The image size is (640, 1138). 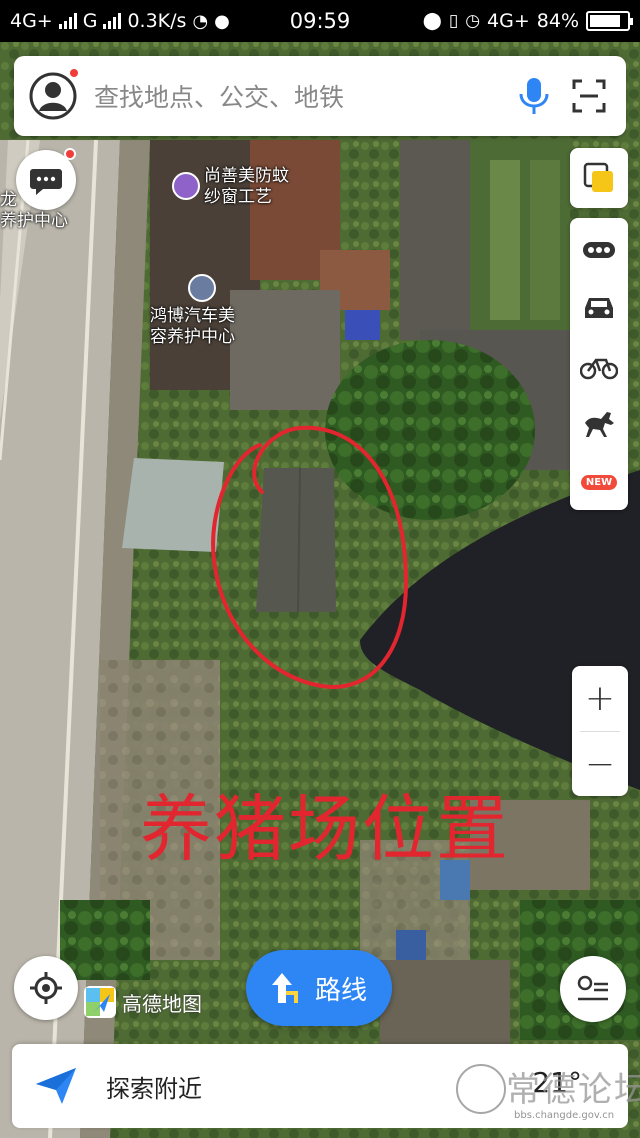 I want to click on microphone-icon, so click(x=534, y=96).